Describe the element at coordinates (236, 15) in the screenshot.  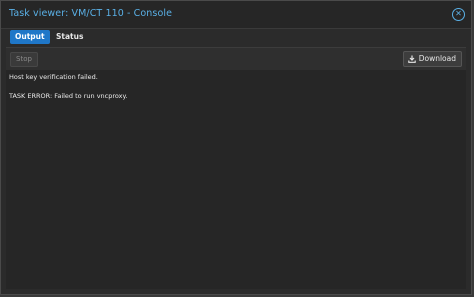
I see `title-bar: Task viewer: VM/CT 110 - Console ✕` at that location.